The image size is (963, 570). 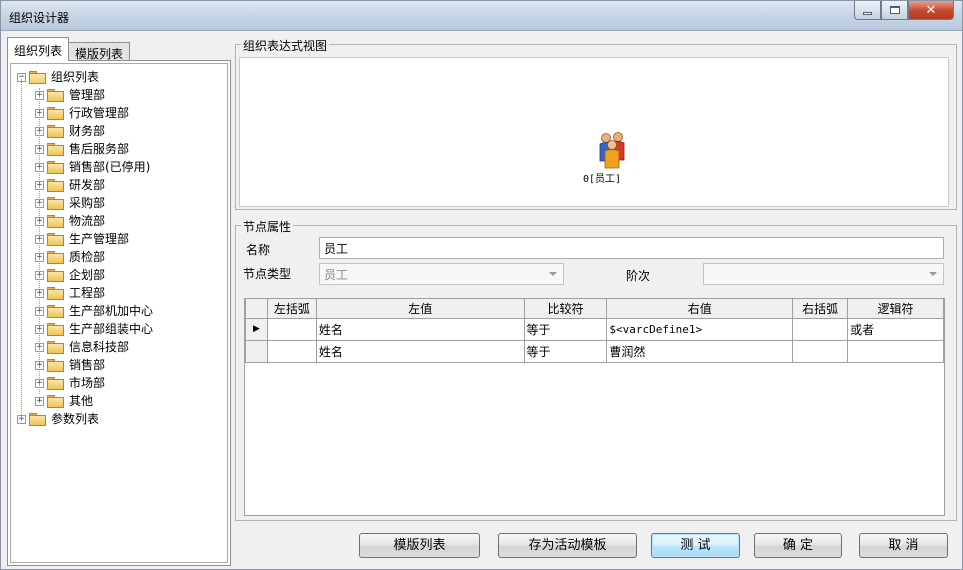 I want to click on tree-node: + 物流部, so click(x=85, y=221).